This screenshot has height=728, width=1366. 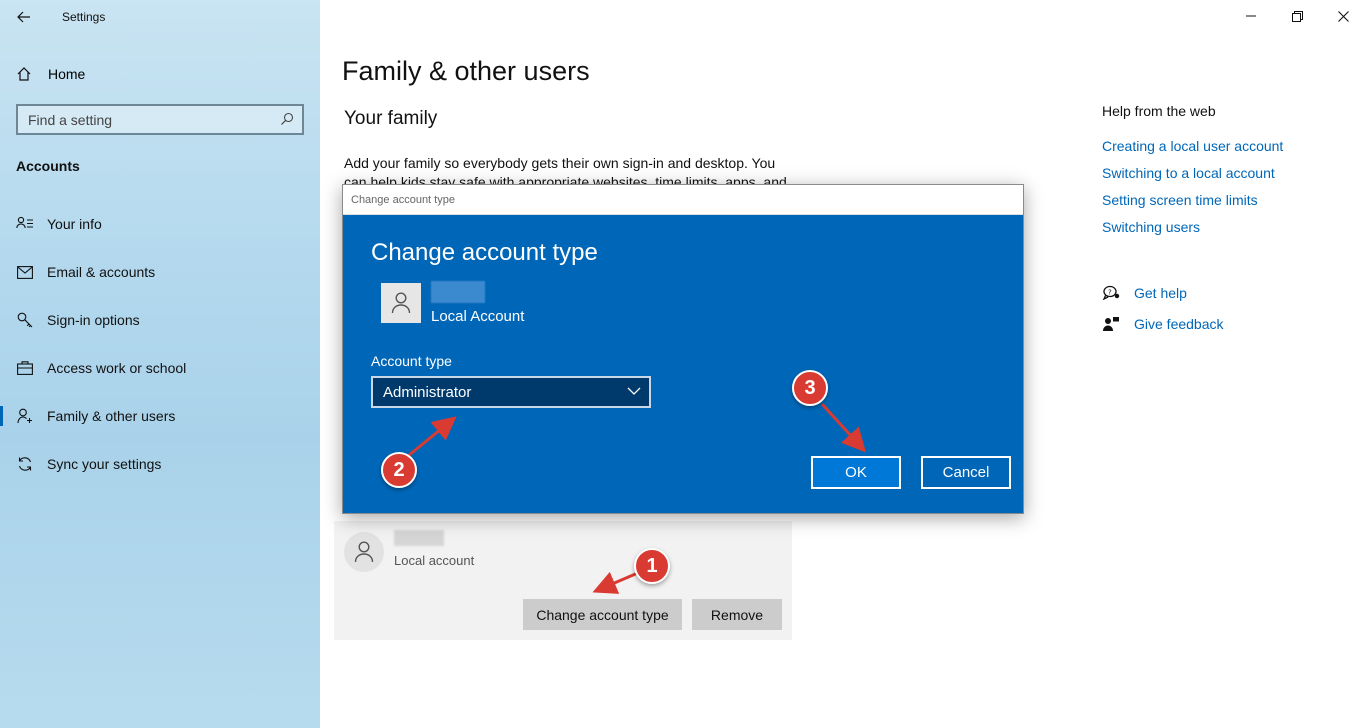 I want to click on mail-icon, so click(x=25, y=272).